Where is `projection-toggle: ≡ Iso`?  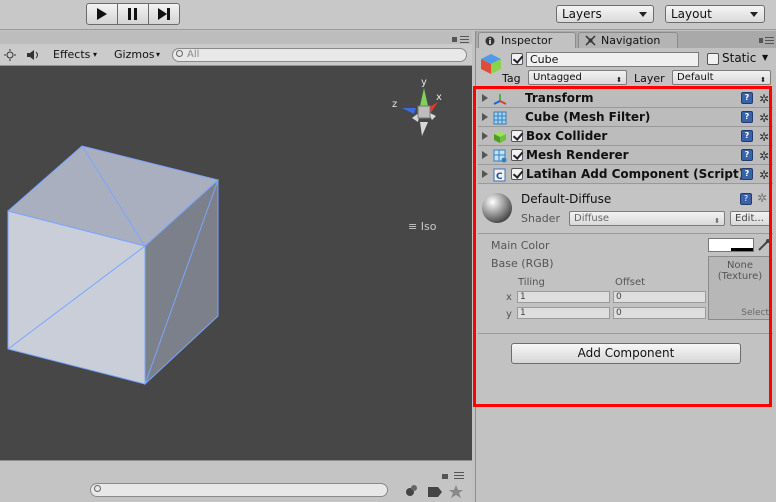
projection-toggle: ≡ Iso is located at coordinates (422, 226).